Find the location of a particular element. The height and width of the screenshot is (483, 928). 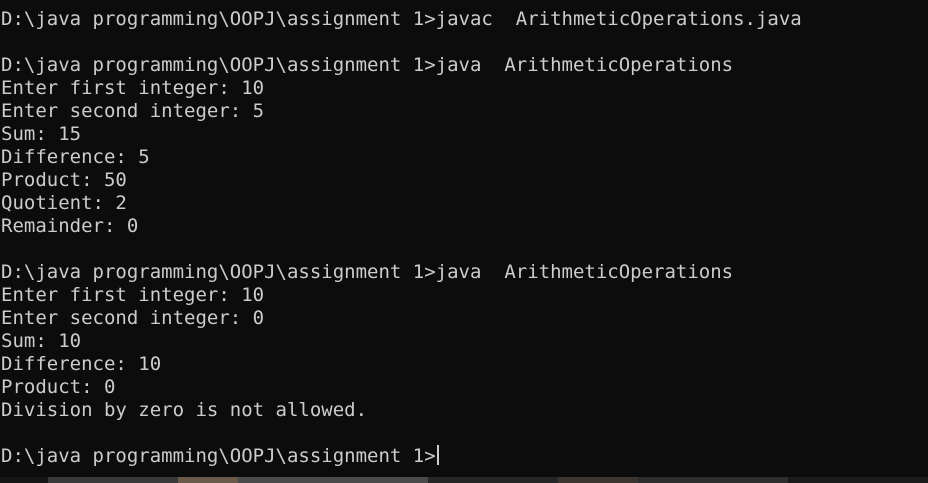

output-line: Division by zero is not allowed. is located at coordinates (184, 410).